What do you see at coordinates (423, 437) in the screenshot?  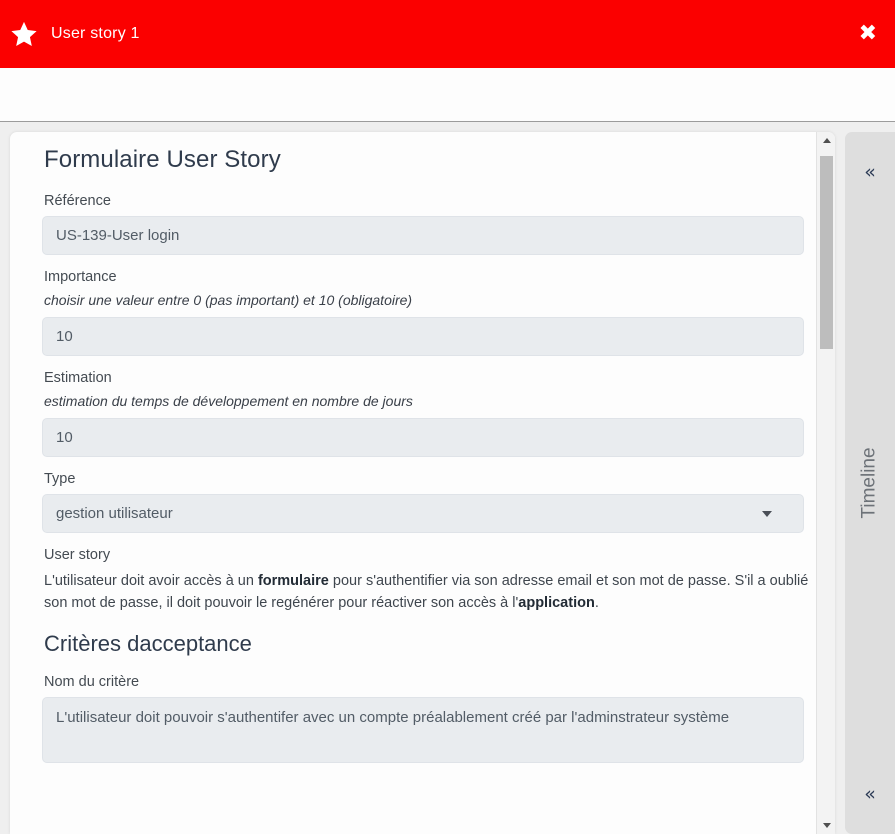 I see `estimation-input: 10` at bounding box center [423, 437].